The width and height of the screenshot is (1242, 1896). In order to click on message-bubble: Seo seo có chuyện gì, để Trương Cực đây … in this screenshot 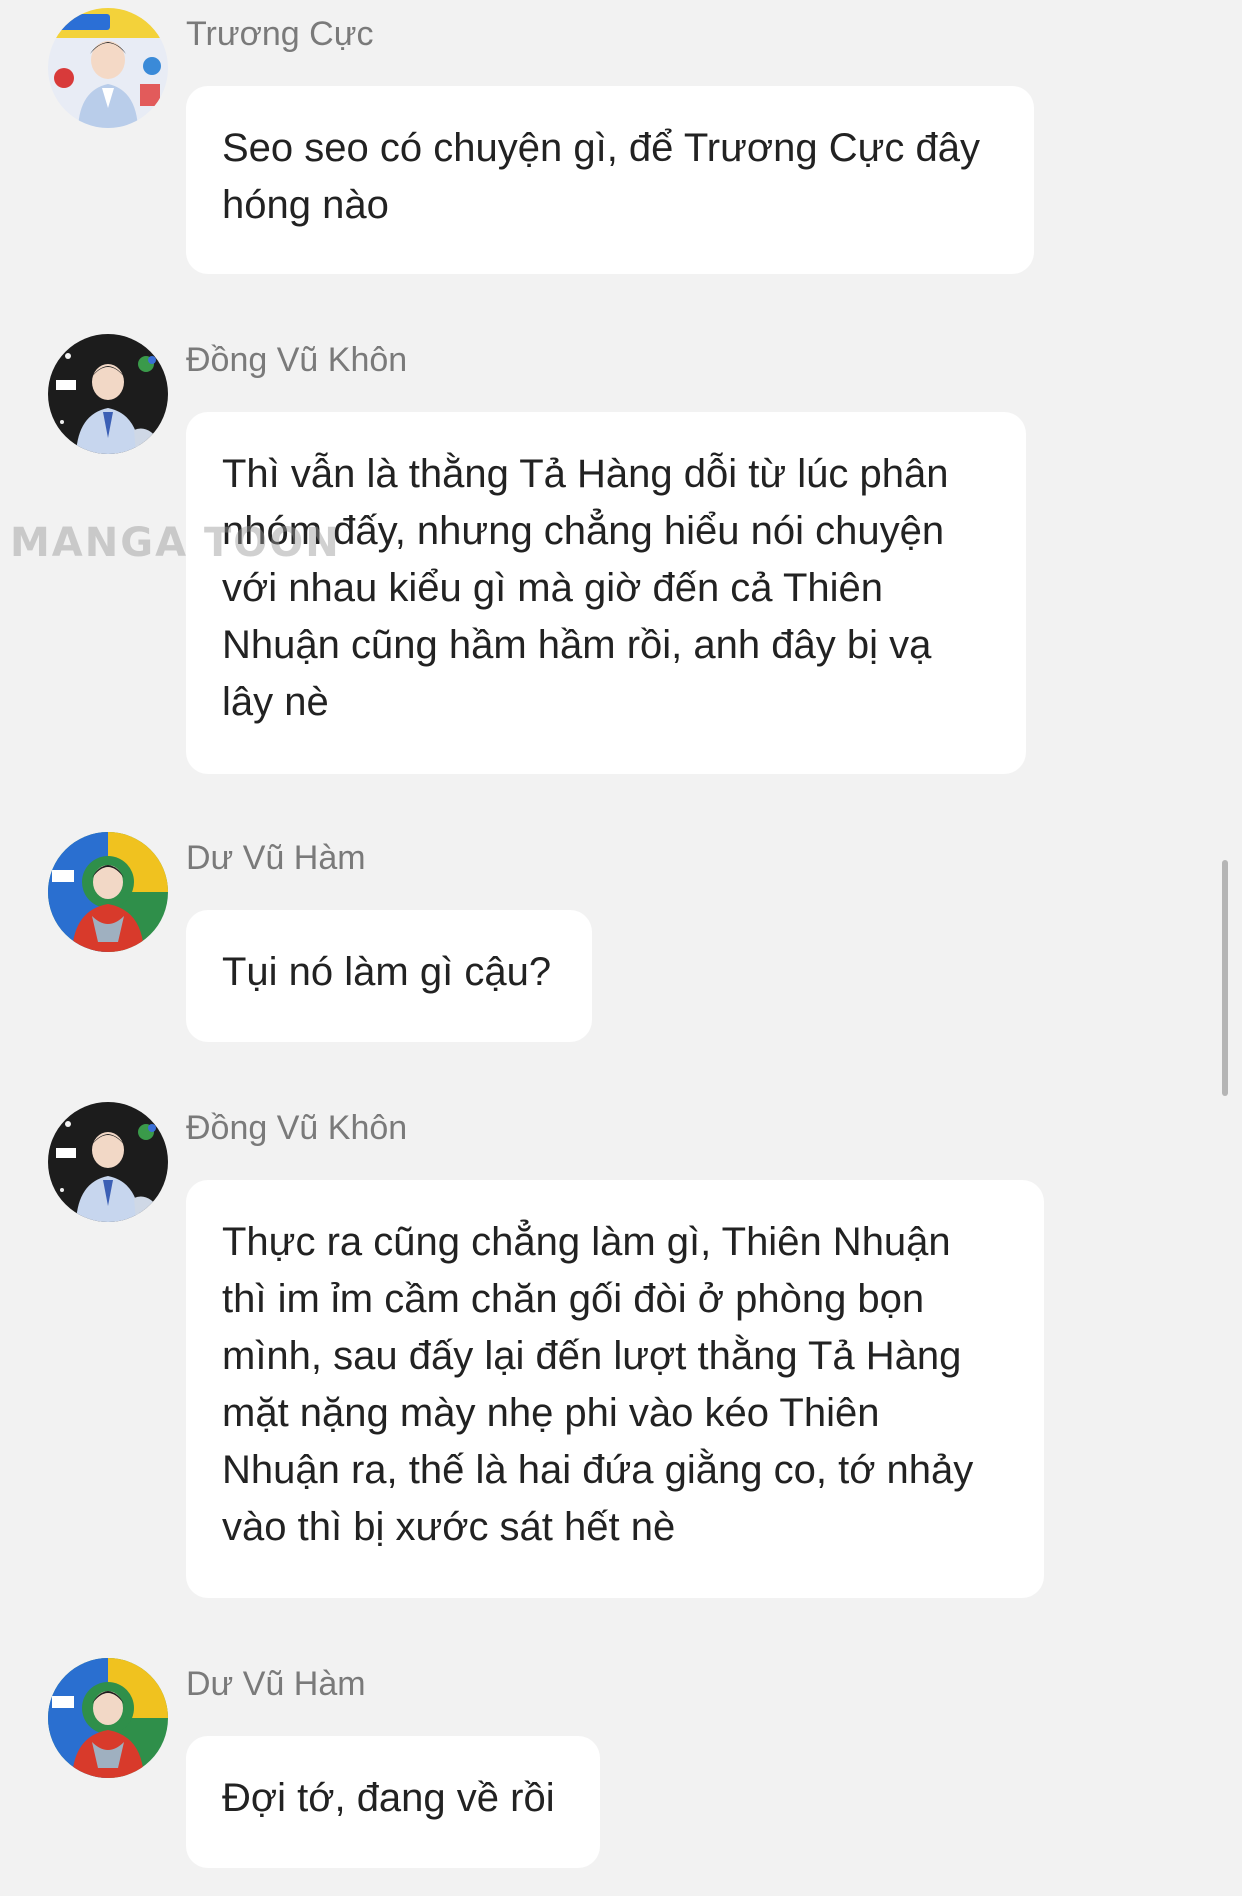, I will do `click(610, 180)`.